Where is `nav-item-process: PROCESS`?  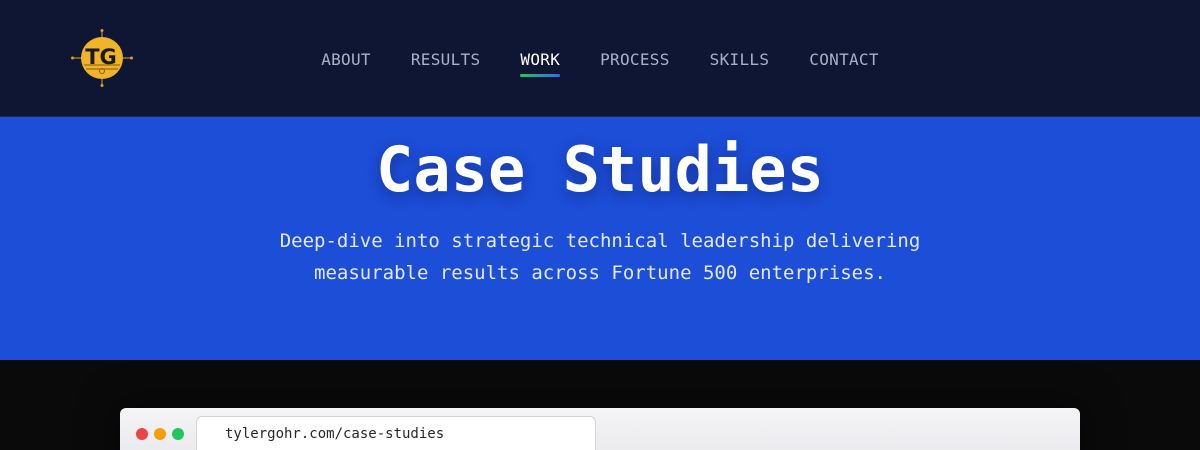 nav-item-process: PROCESS is located at coordinates (635, 58).